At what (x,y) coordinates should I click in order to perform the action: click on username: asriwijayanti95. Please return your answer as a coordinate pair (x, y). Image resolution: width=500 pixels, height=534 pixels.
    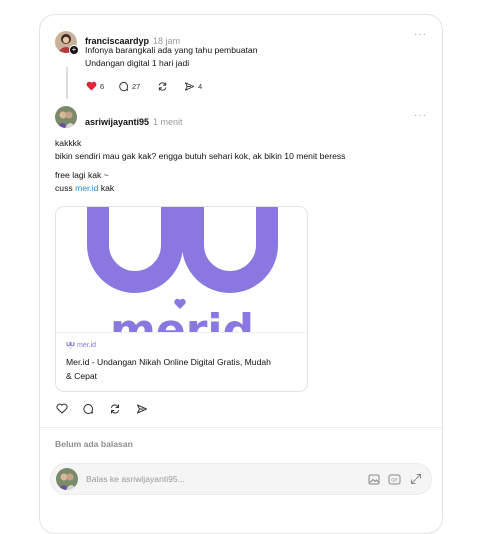
    Looking at the image, I should click on (117, 122).